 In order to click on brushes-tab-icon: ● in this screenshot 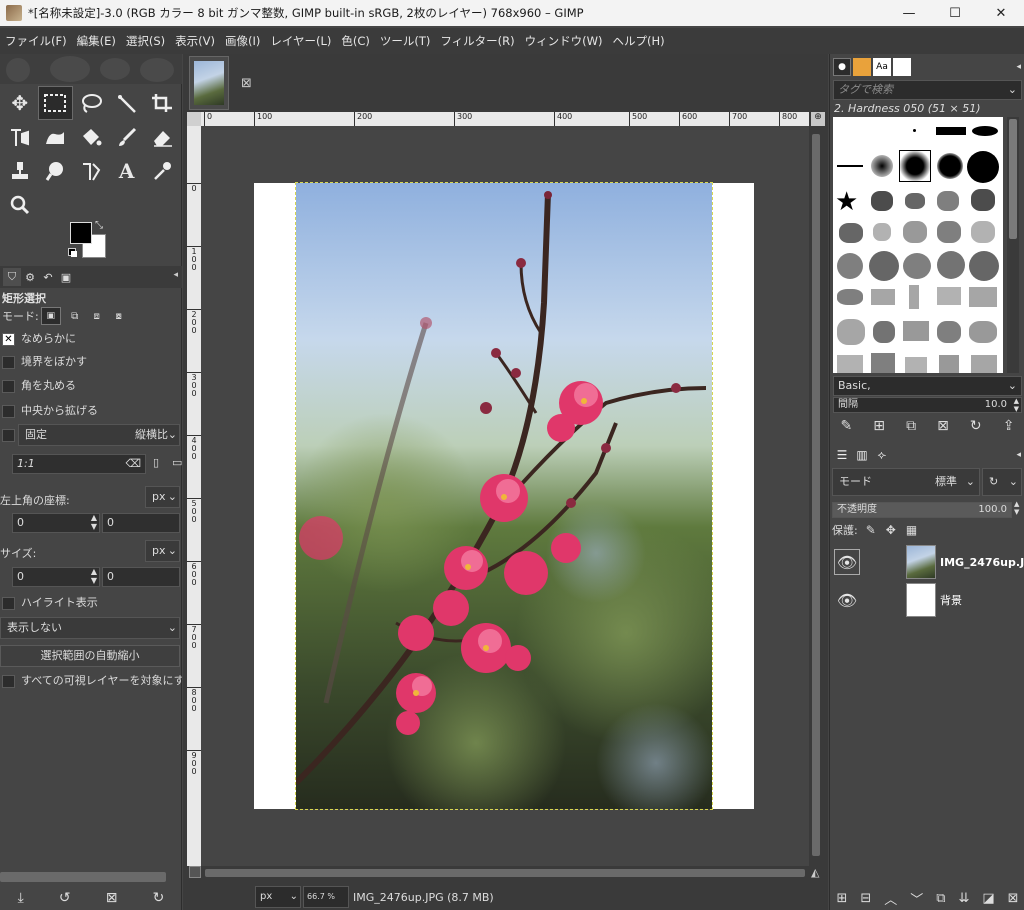, I will do `click(842, 67)`.